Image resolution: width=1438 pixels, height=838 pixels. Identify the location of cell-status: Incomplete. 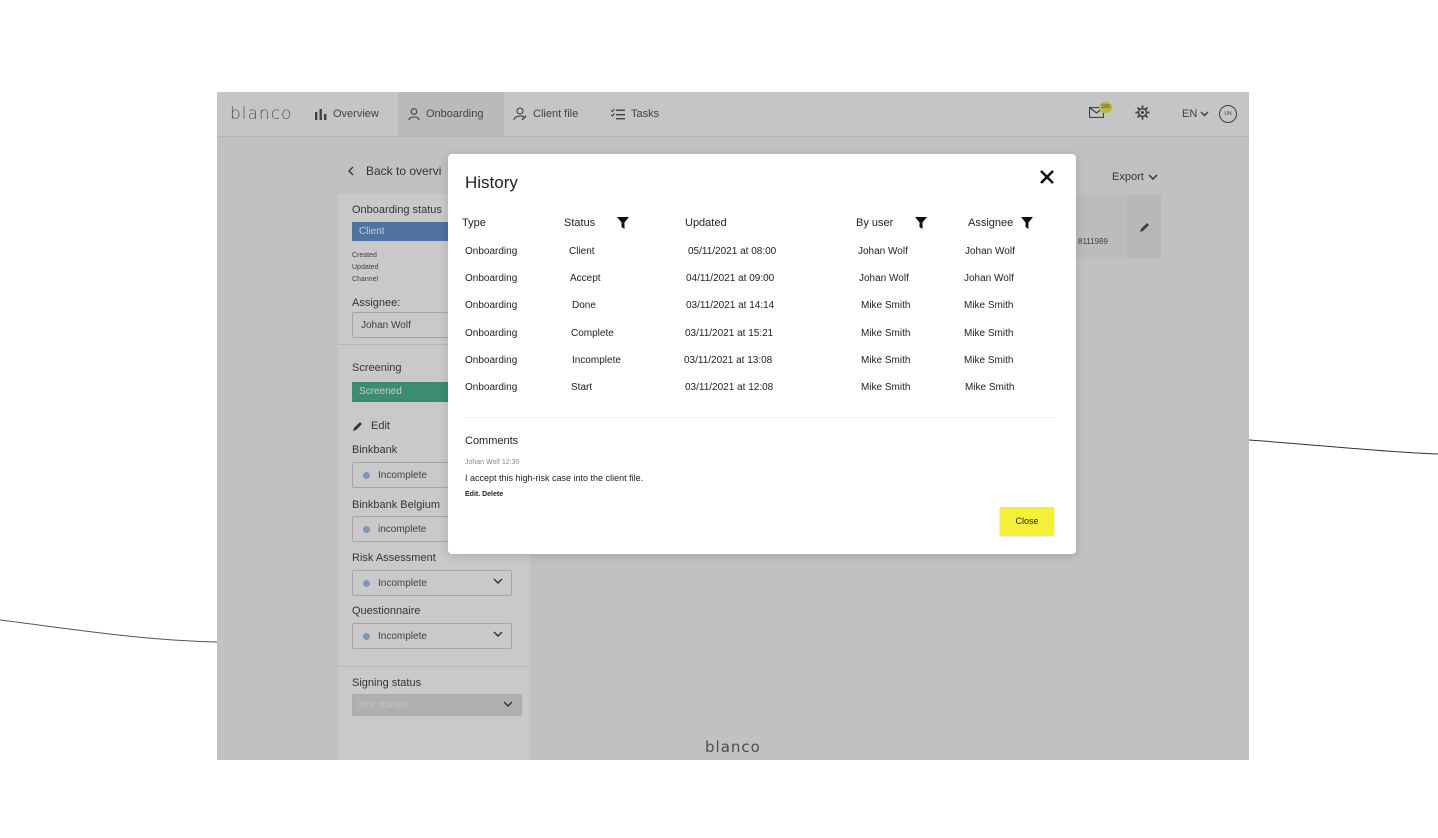
(596, 360).